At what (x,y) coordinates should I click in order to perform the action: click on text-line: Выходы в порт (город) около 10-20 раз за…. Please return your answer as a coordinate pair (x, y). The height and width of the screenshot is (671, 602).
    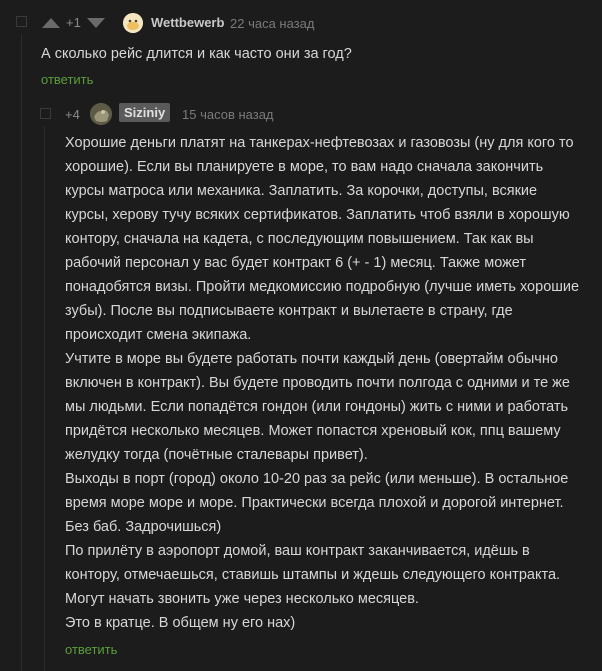
    Looking at the image, I should click on (317, 479).